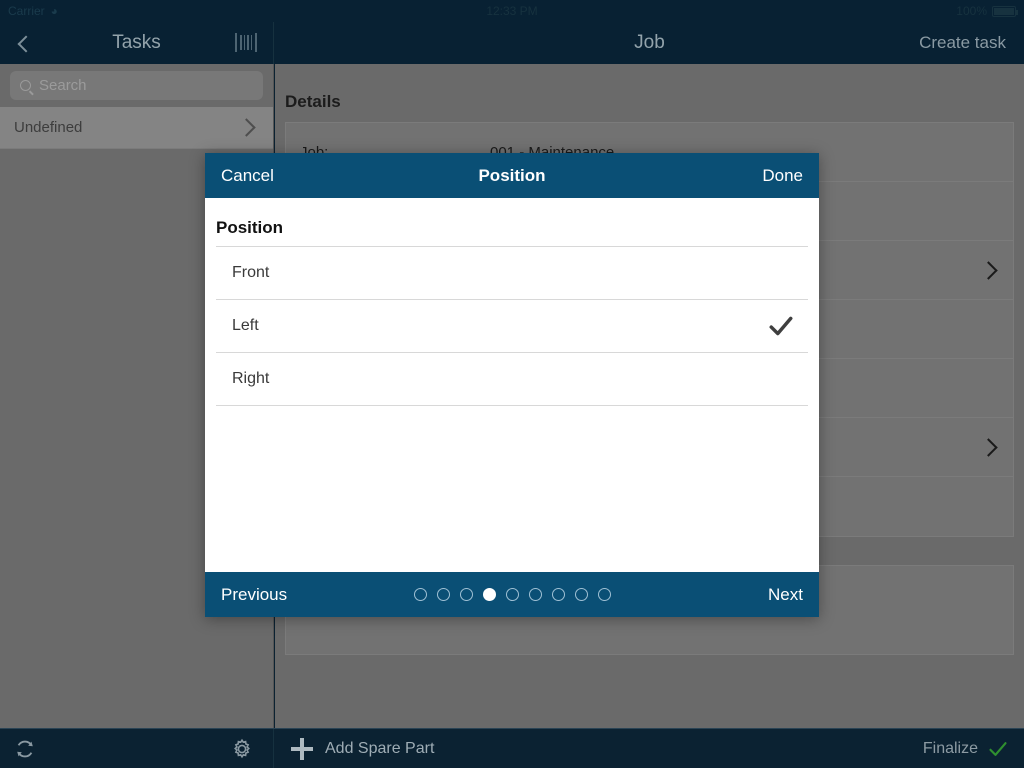  I want to click on position-option-list: Front Left Right, so click(512, 326).